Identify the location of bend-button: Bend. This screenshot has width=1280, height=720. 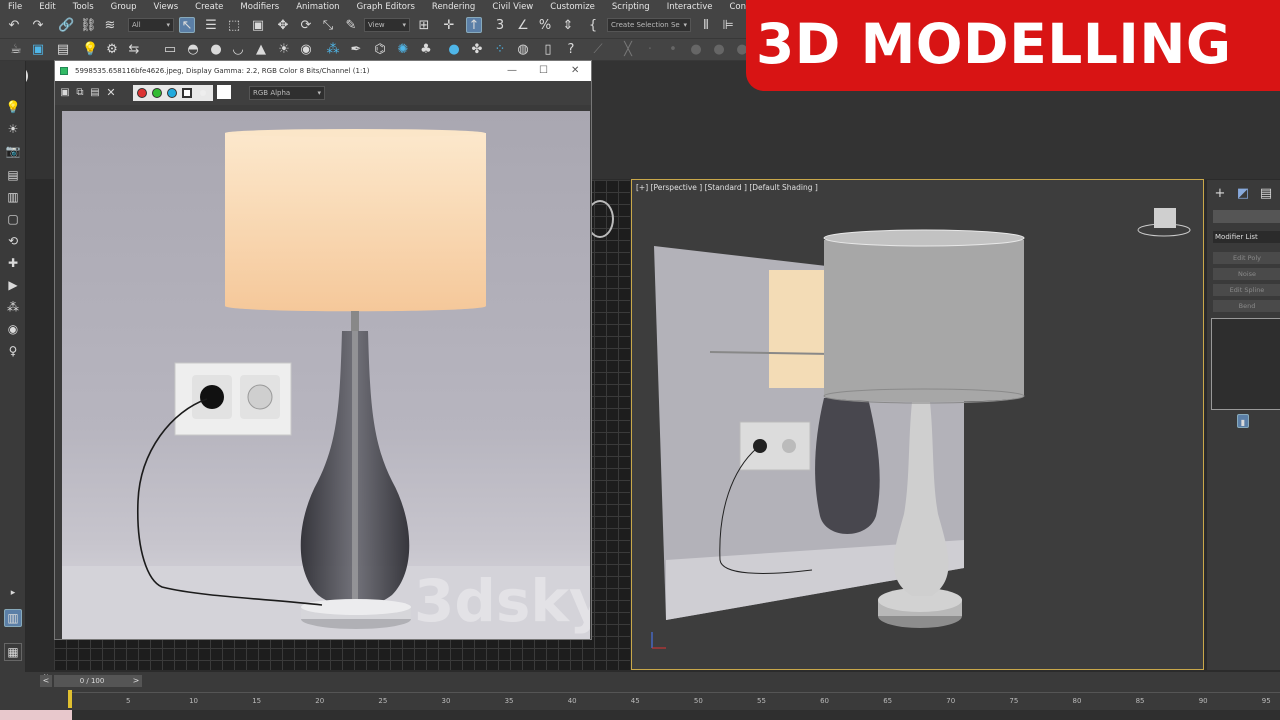
(1246, 306).